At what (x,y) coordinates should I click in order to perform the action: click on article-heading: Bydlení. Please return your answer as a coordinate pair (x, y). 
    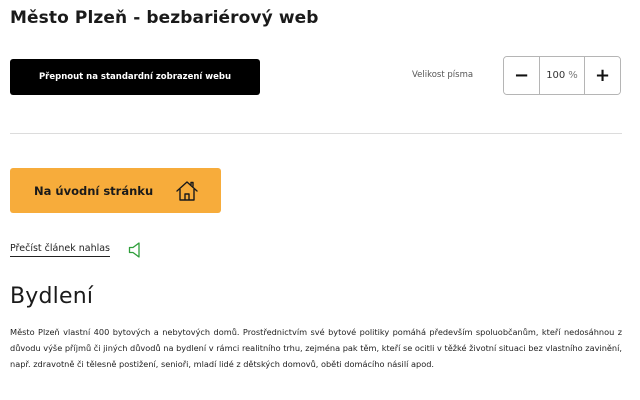
    Looking at the image, I should click on (52, 296).